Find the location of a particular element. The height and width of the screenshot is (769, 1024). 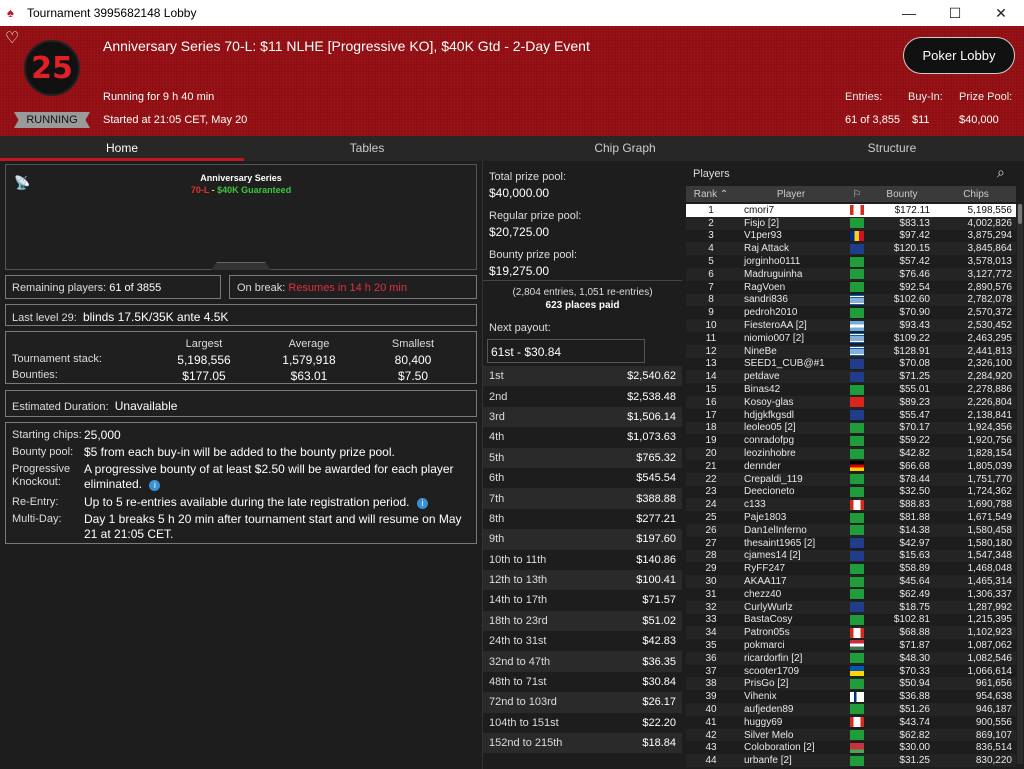

player-row: 28 cjames14 [2] $15.63 1,547,348 is located at coordinates (851, 556).